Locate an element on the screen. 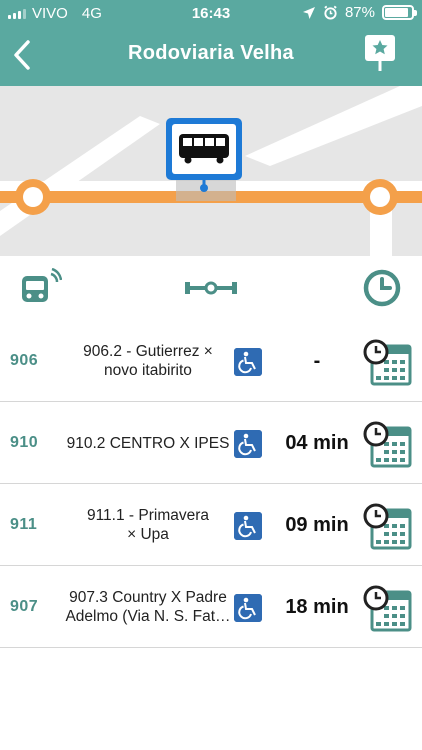  arrival-time: - is located at coordinates (317, 360).